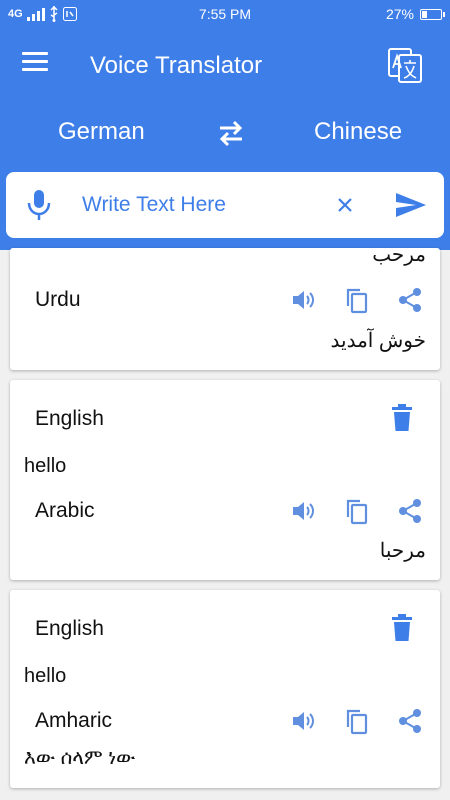 This screenshot has width=450, height=800. I want to click on target-language-label: Urdu, so click(58, 299).